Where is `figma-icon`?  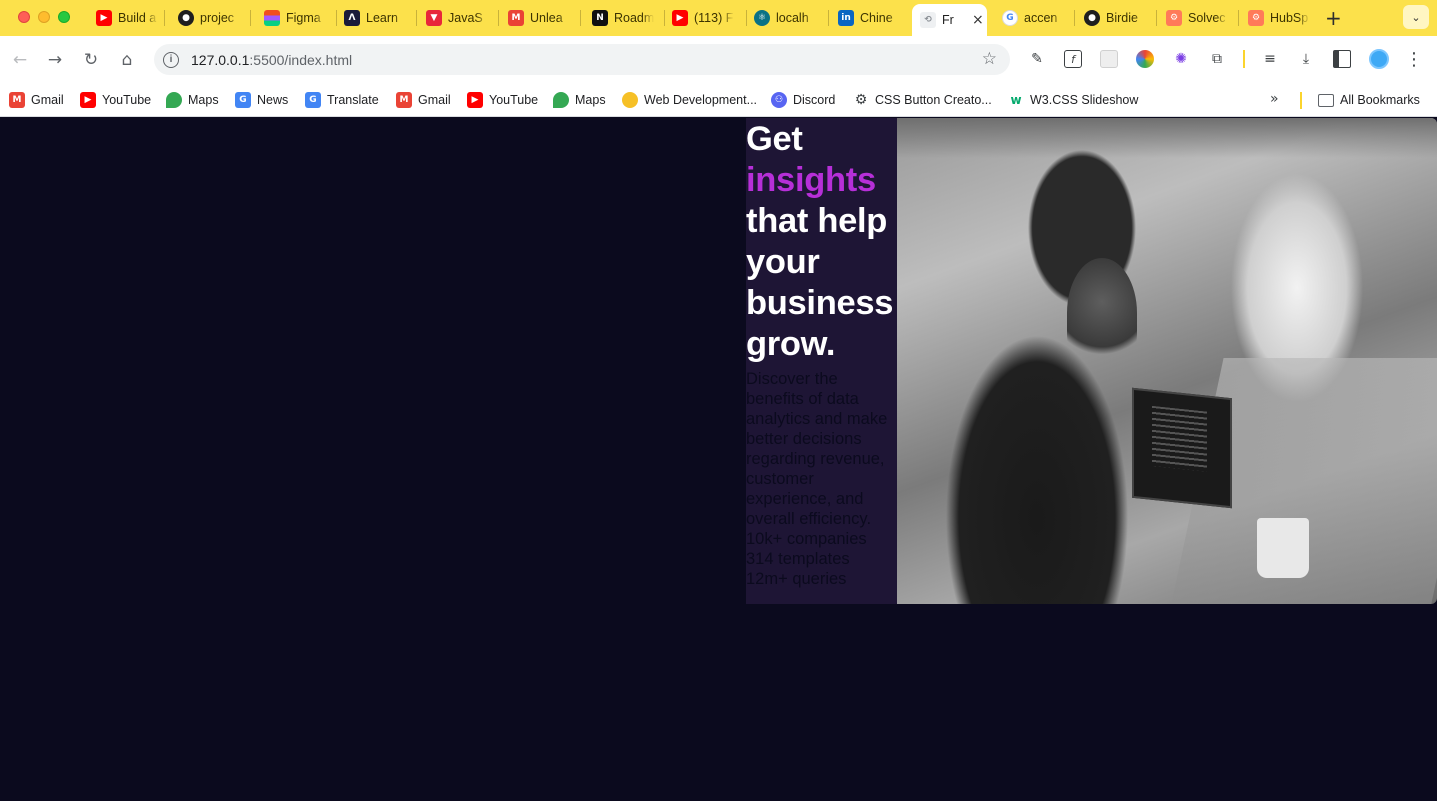 figma-icon is located at coordinates (272, 18).